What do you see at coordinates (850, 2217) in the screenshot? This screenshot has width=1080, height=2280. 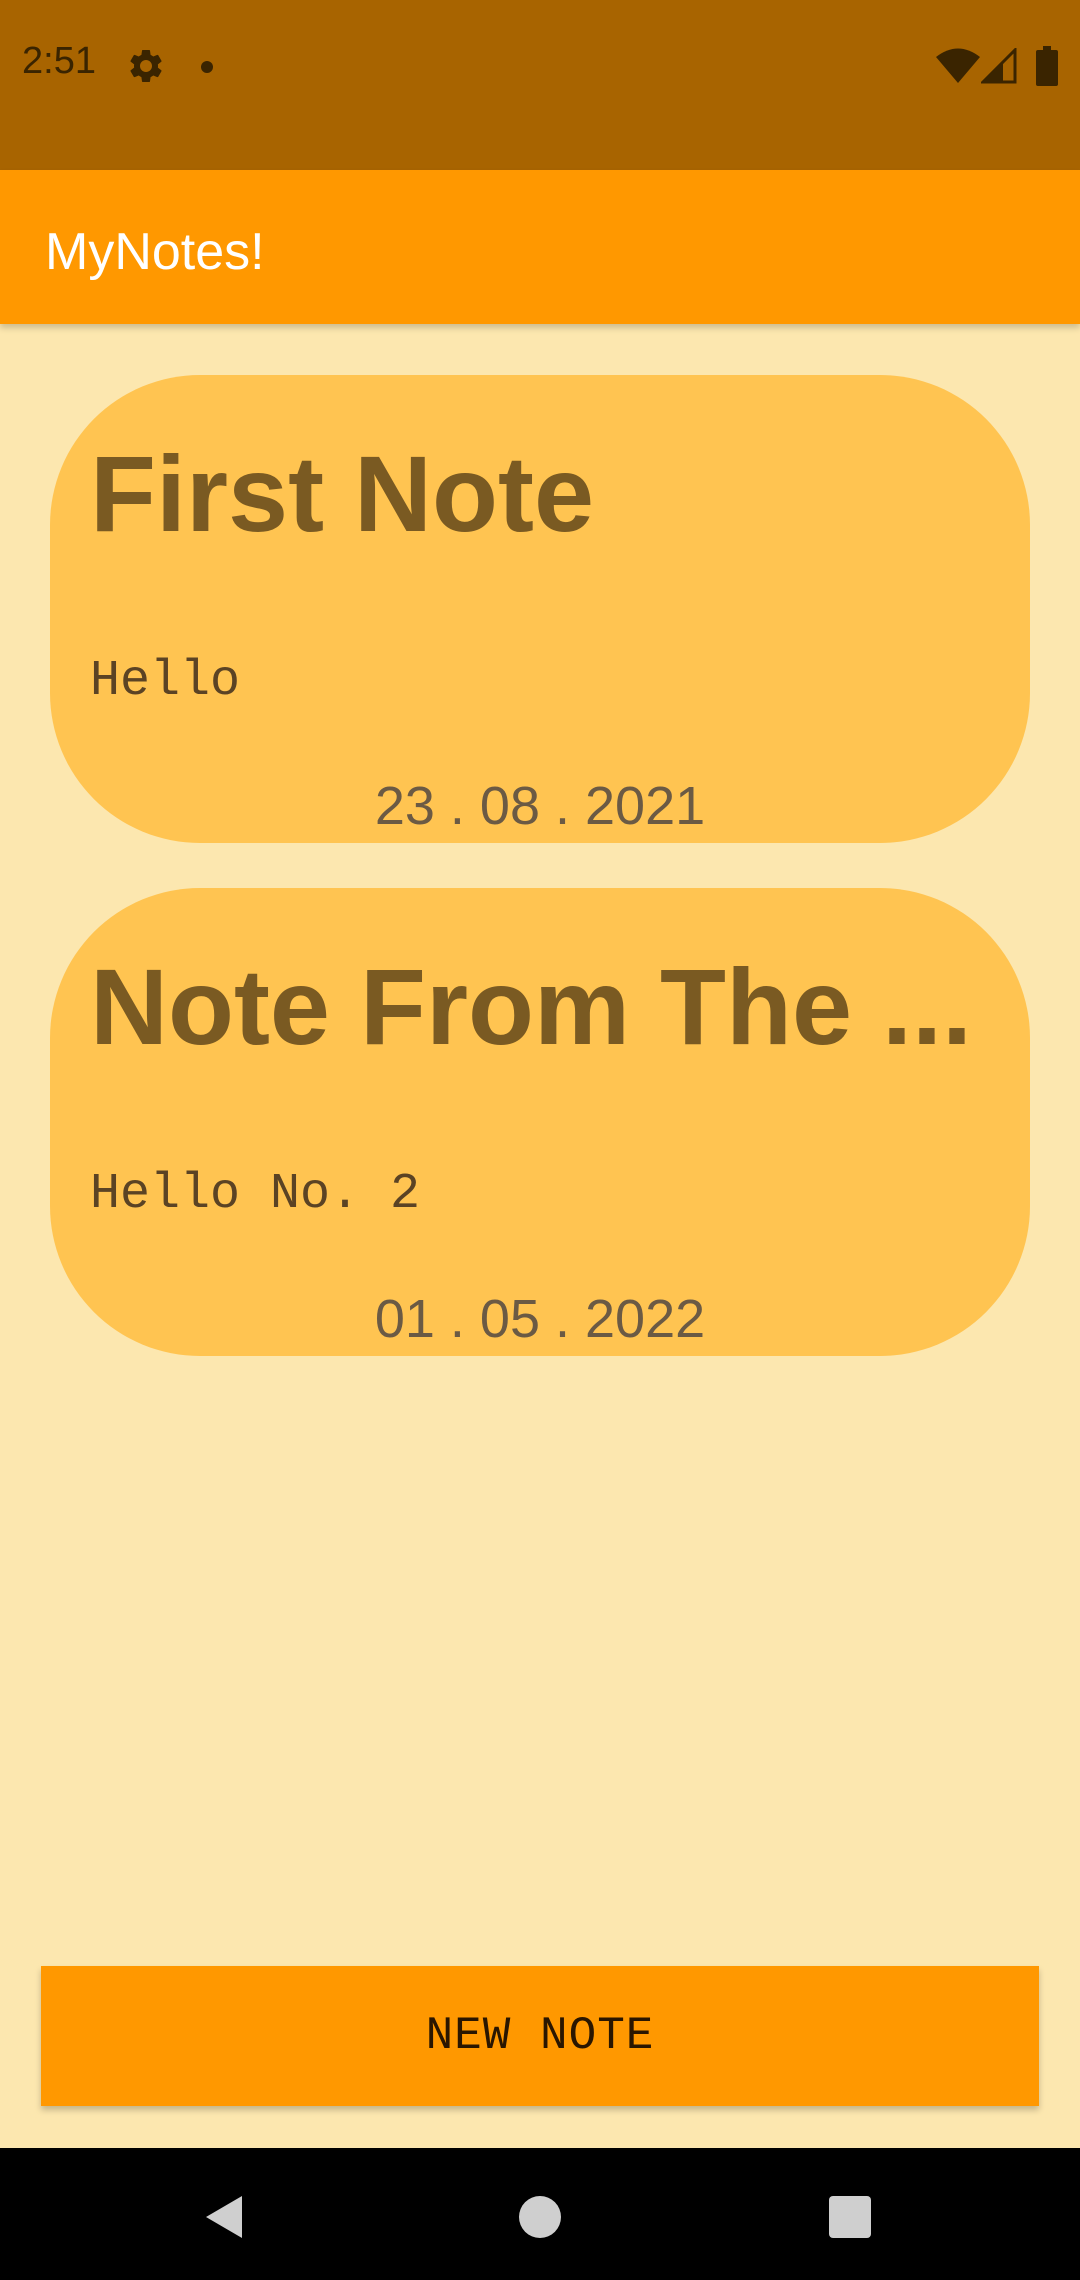 I see `recents-icon` at bounding box center [850, 2217].